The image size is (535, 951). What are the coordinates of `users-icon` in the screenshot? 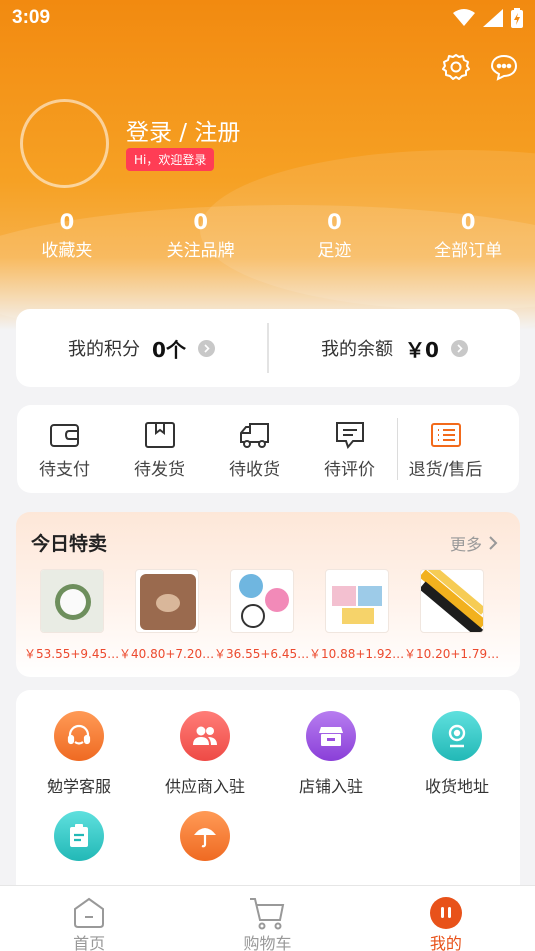 It's located at (205, 735).